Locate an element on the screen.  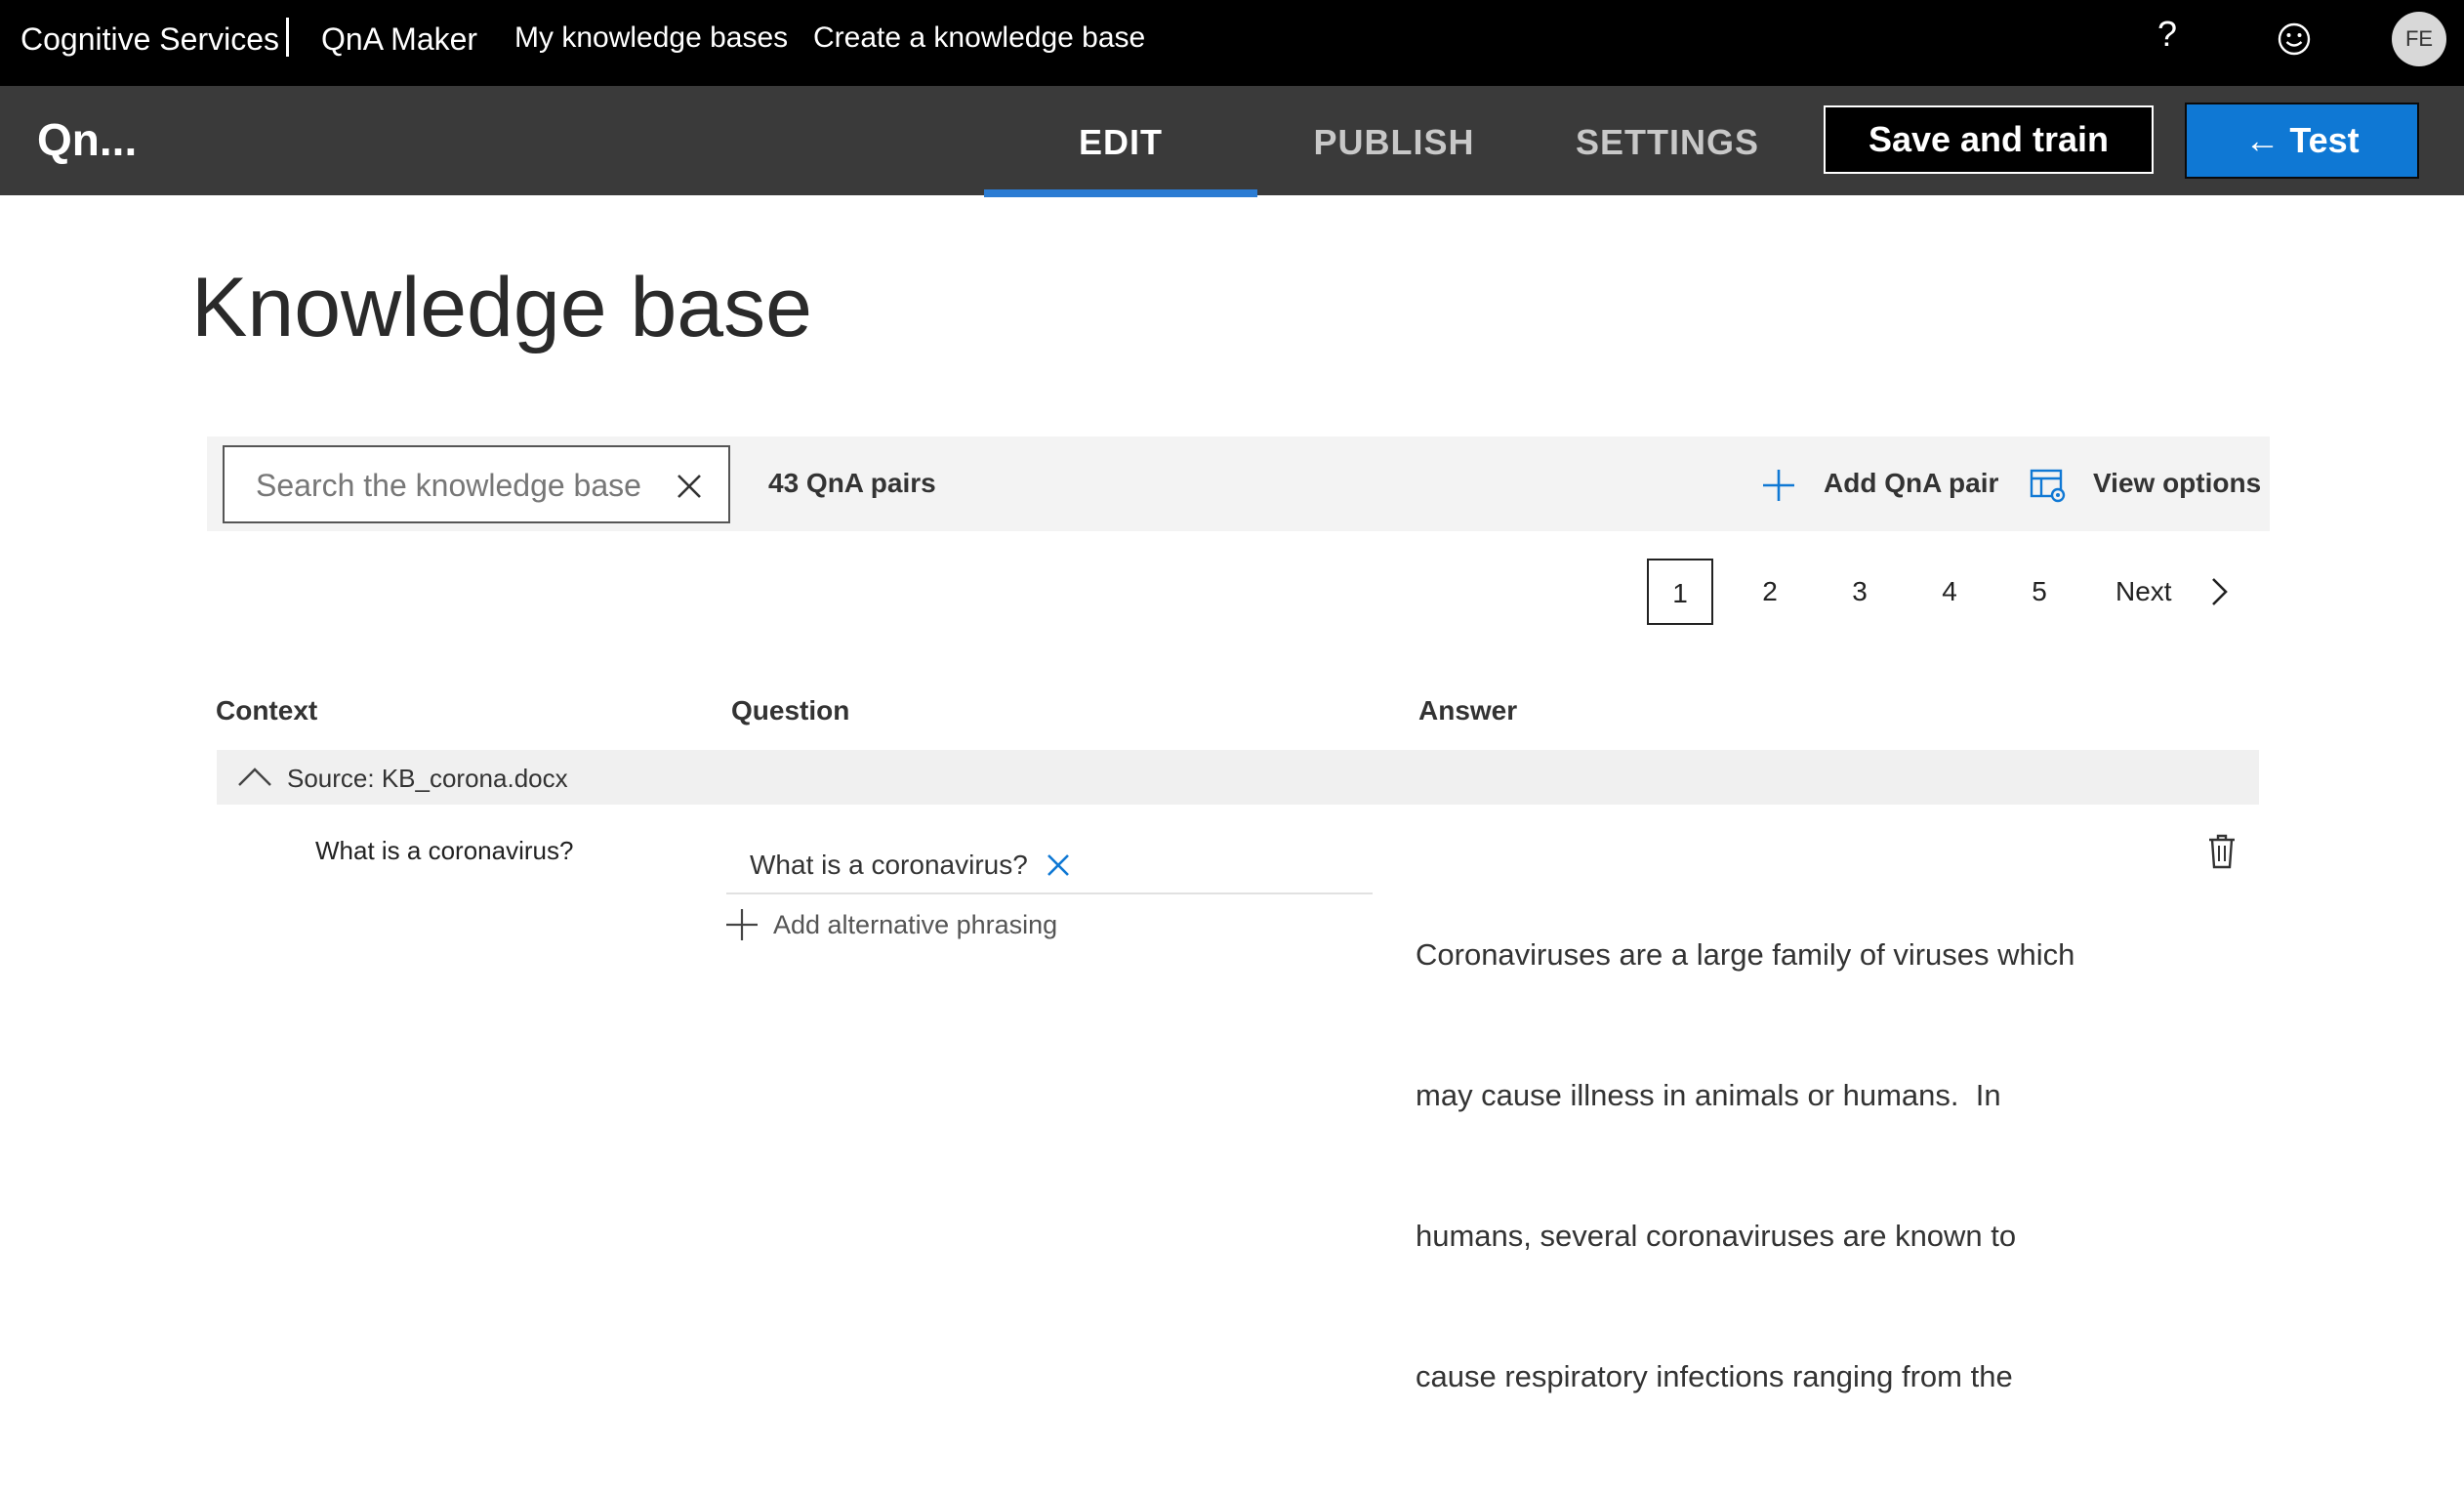
nav-create-knowledge-base: Create a knowledge base is located at coordinates (979, 38).